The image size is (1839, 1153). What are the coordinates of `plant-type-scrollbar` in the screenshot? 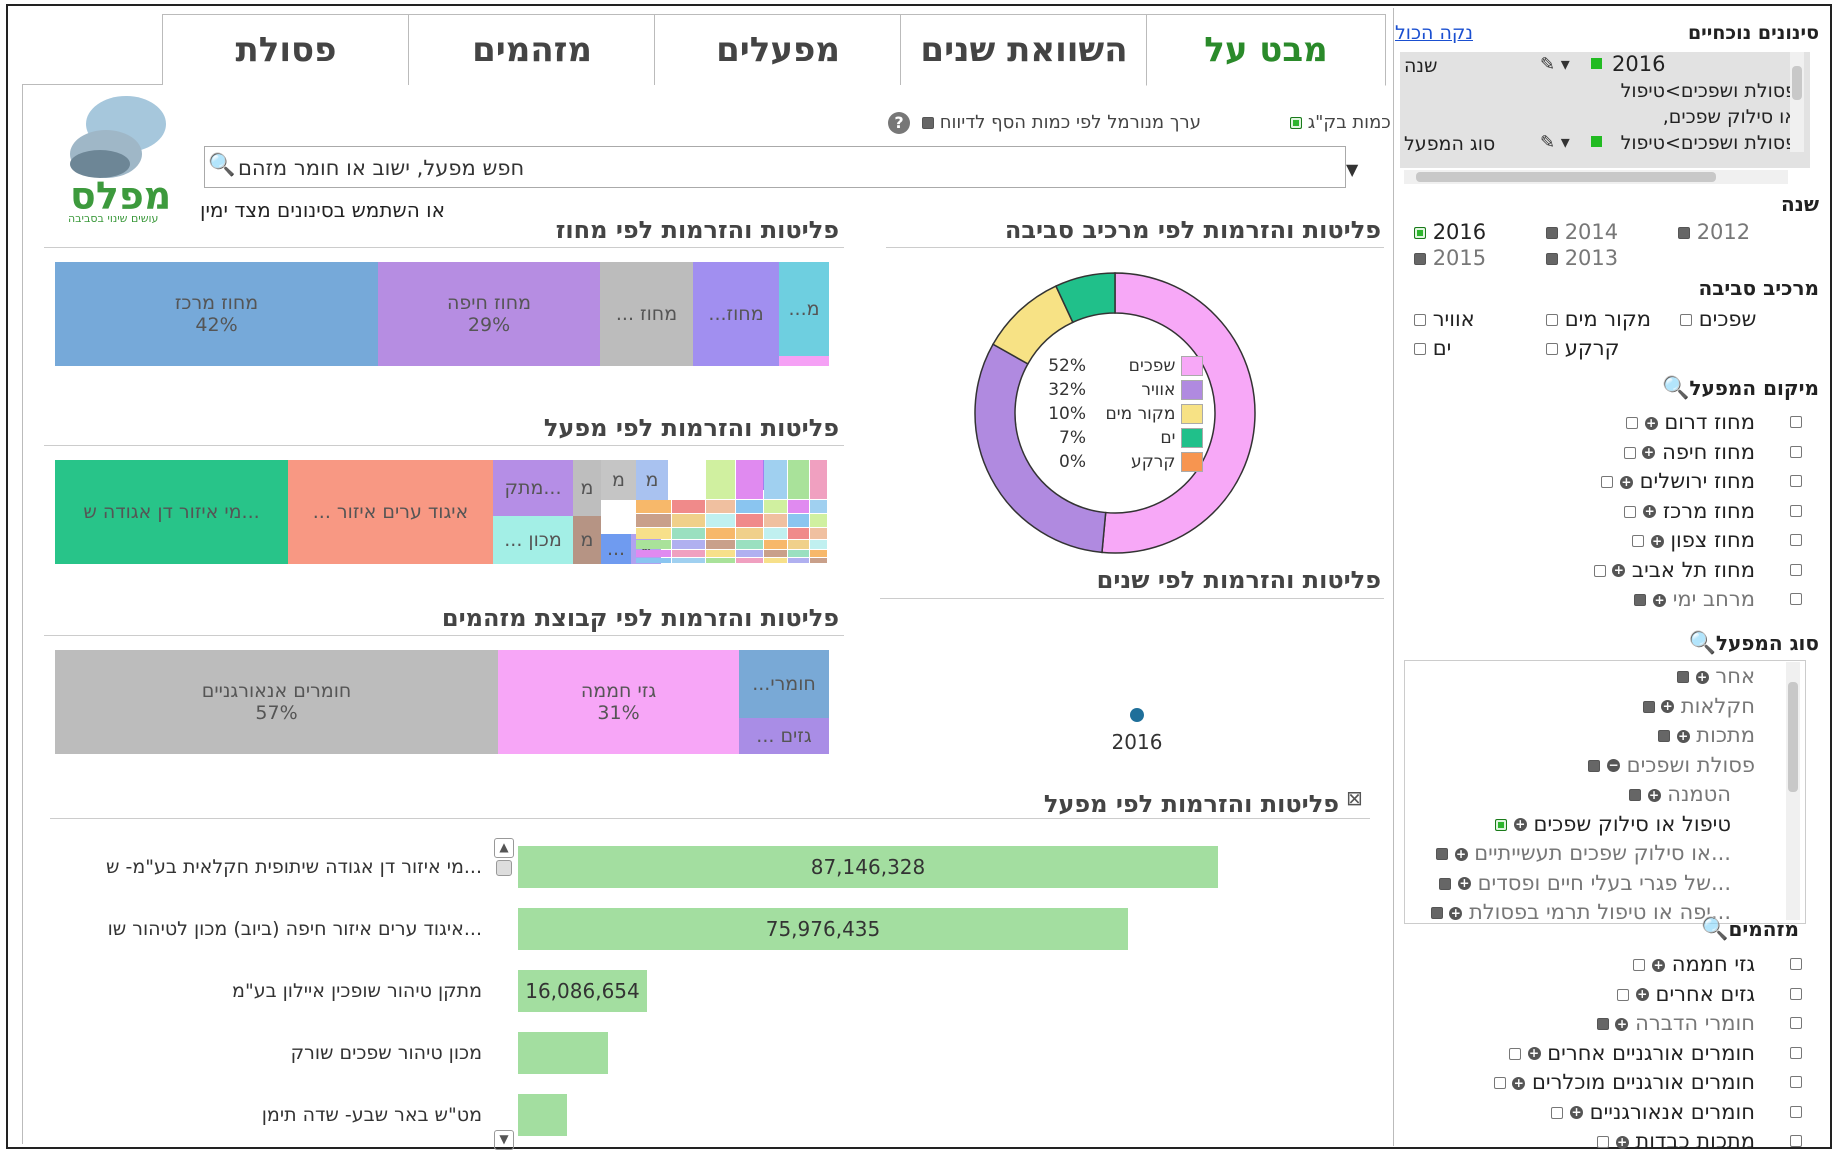 It's located at (1793, 791).